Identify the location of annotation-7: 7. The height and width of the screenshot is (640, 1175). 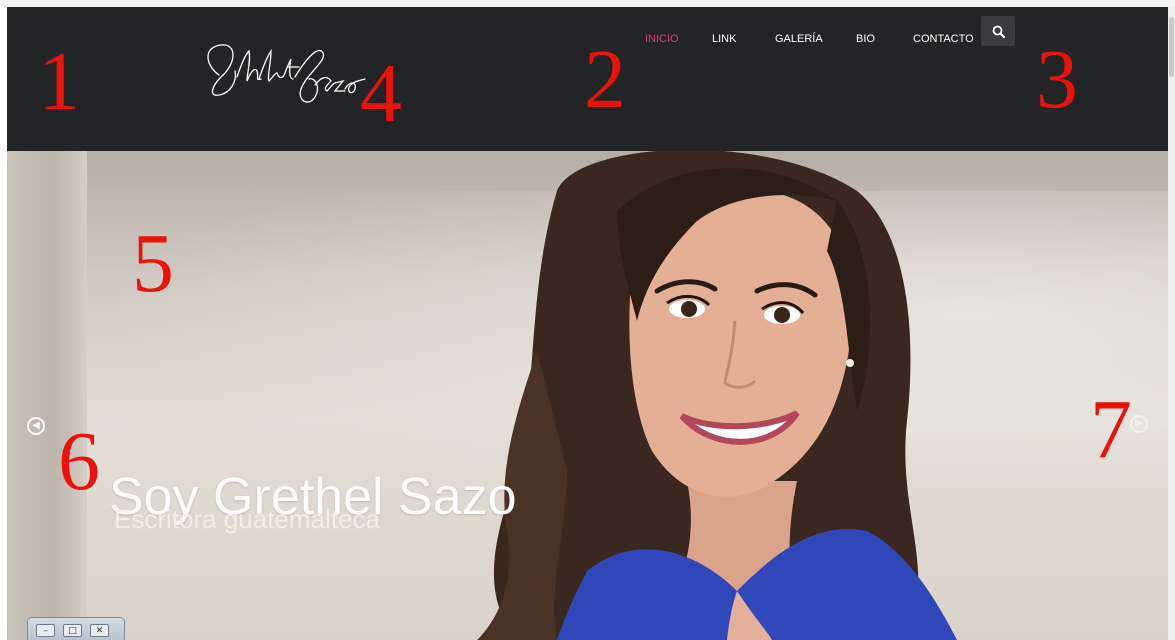
(1111, 429).